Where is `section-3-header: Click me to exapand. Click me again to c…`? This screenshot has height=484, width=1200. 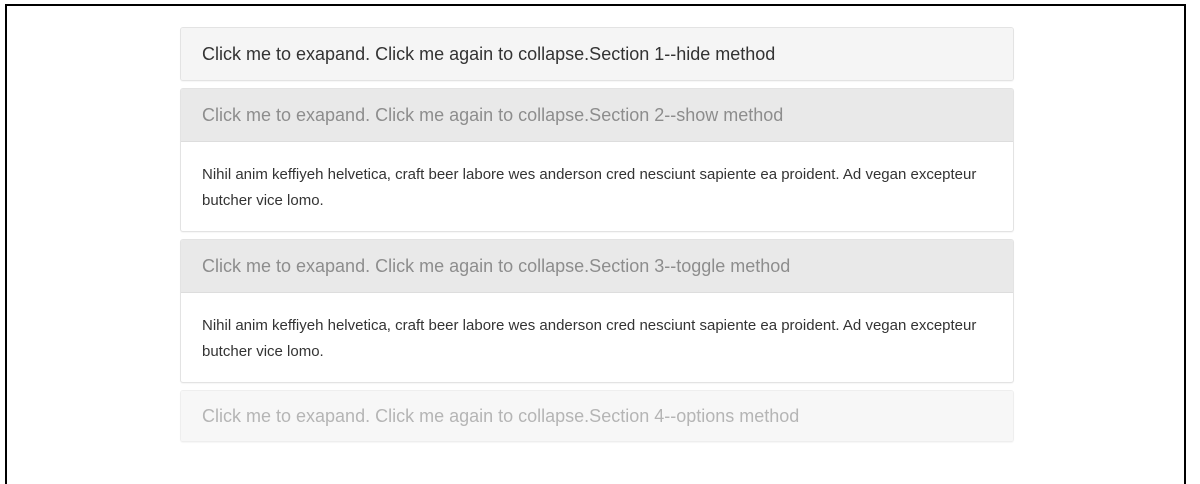
section-3-header: Click me to exapand. Click me again to c… is located at coordinates (597, 266).